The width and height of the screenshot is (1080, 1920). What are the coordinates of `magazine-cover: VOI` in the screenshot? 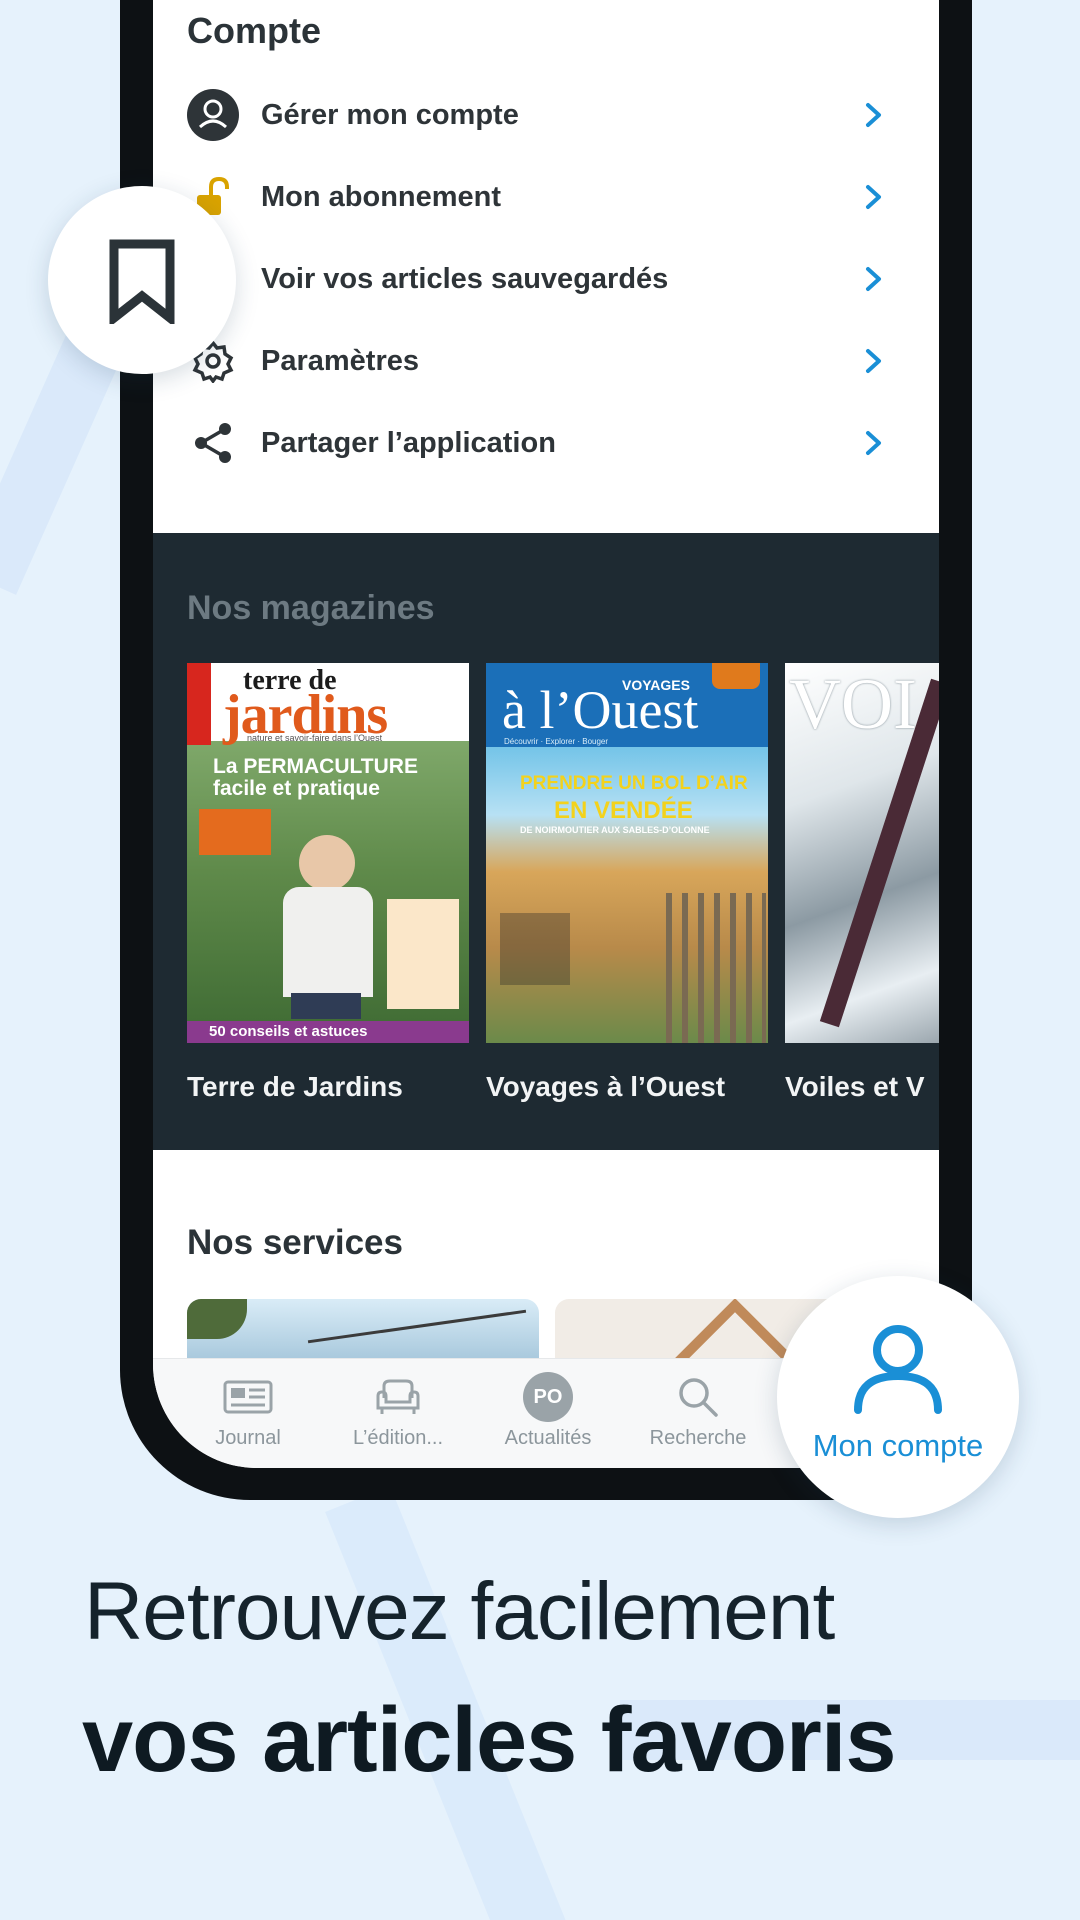 It's located at (862, 853).